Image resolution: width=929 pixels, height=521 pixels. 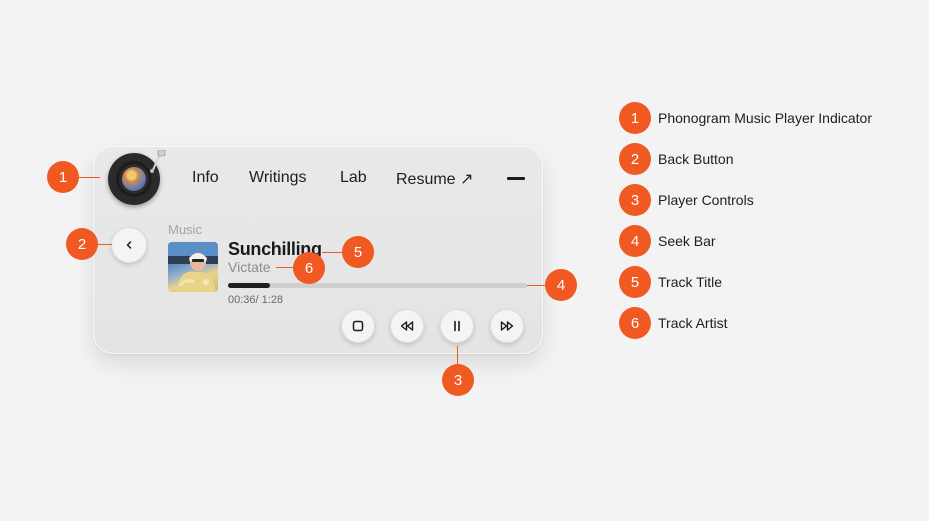 What do you see at coordinates (693, 323) in the screenshot?
I see `legend-label: Track Artist` at bounding box center [693, 323].